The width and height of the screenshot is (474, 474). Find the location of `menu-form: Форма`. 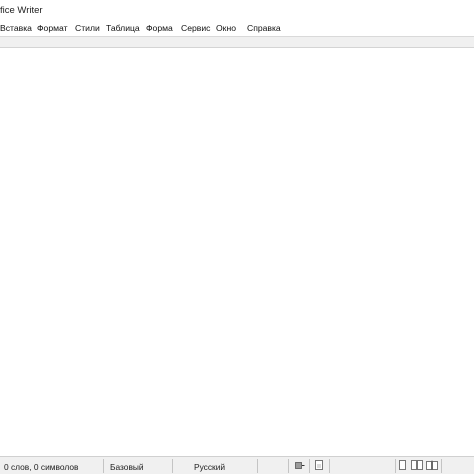

menu-form: Форма is located at coordinates (159, 28).